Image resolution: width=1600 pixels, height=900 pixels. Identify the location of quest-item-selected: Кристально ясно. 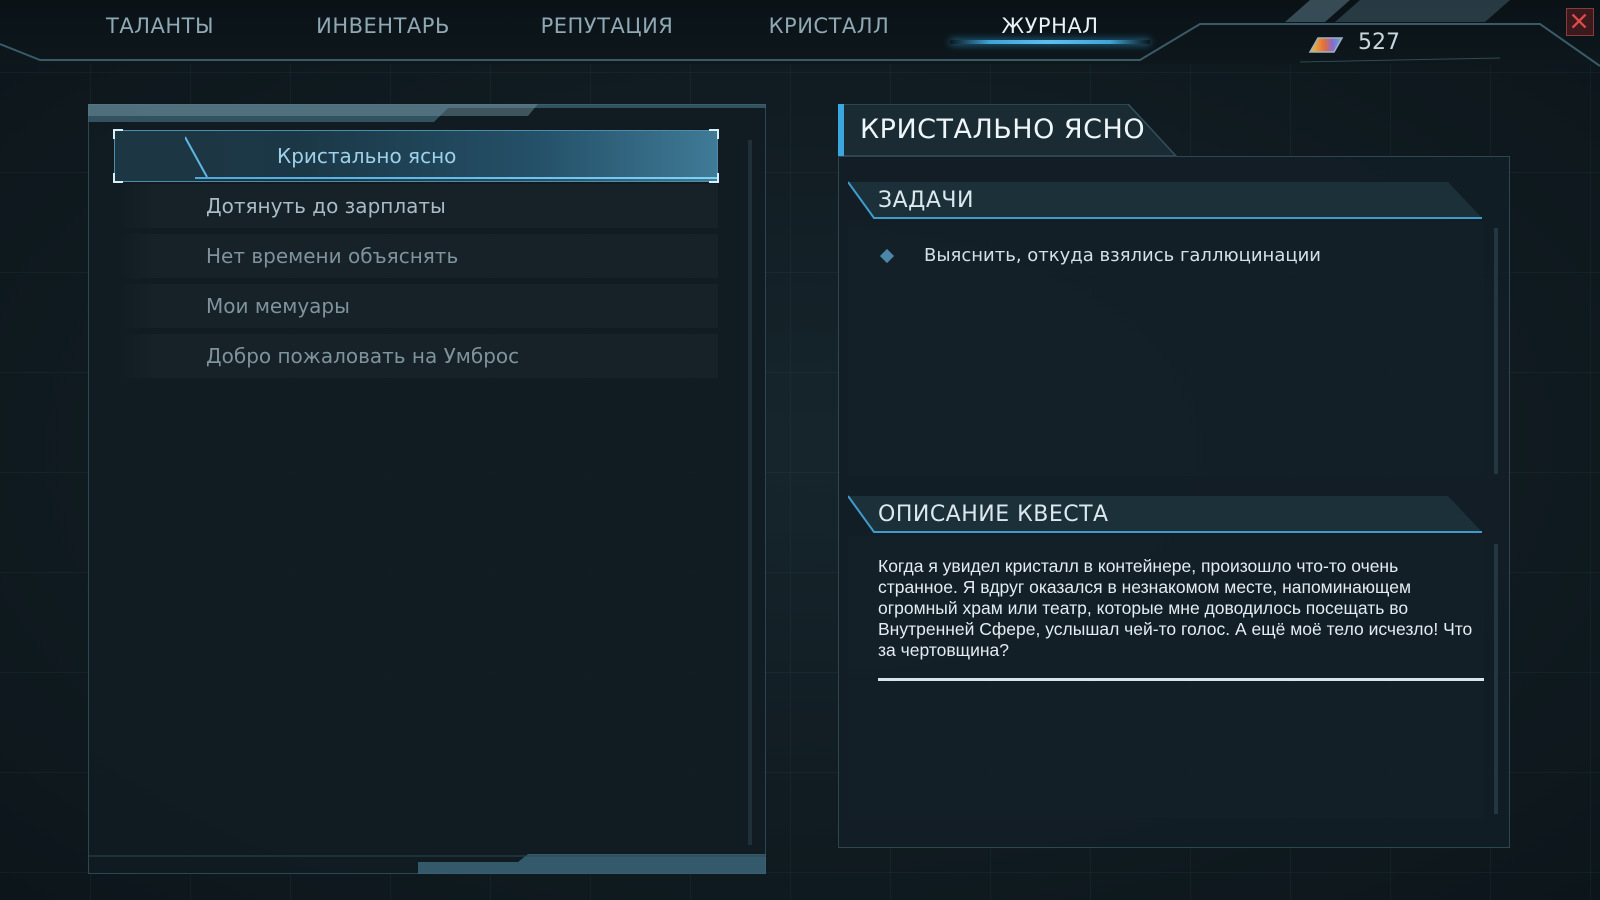
(416, 156).